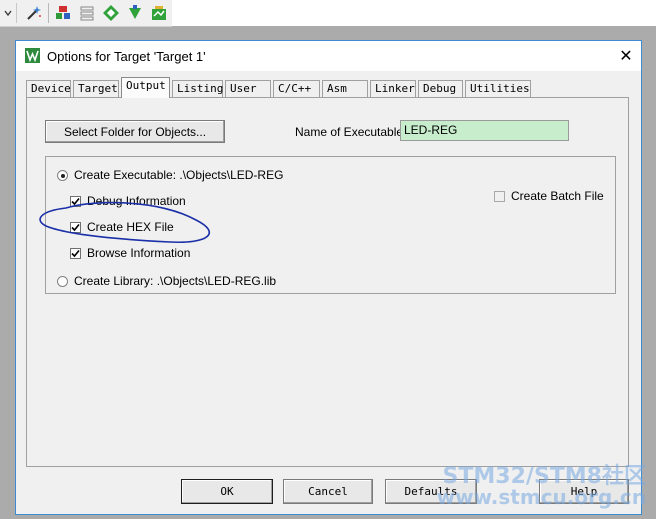 Image resolution: width=656 pixels, height=519 pixels. What do you see at coordinates (34, 13) in the screenshot?
I see `magic-wand-icon` at bounding box center [34, 13].